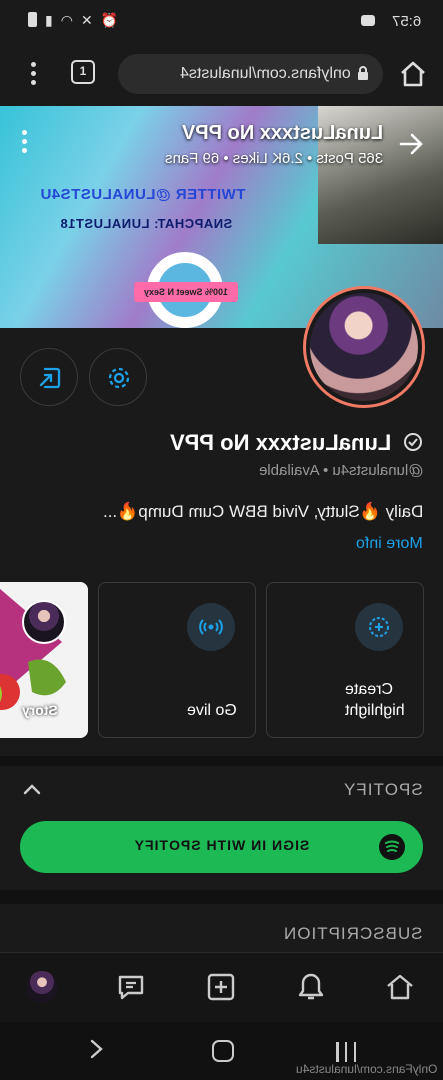 The width and height of the screenshot is (443, 1080). What do you see at coordinates (265, 73) in the screenshot?
I see `url-text: onlyfans.com/lunalusts4` at bounding box center [265, 73].